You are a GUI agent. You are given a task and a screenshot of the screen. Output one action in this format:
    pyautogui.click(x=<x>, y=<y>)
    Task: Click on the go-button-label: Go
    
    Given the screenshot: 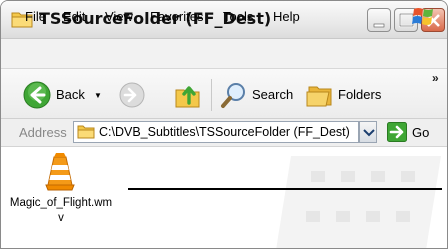 What is the action you would take?
    pyautogui.click(x=420, y=132)
    